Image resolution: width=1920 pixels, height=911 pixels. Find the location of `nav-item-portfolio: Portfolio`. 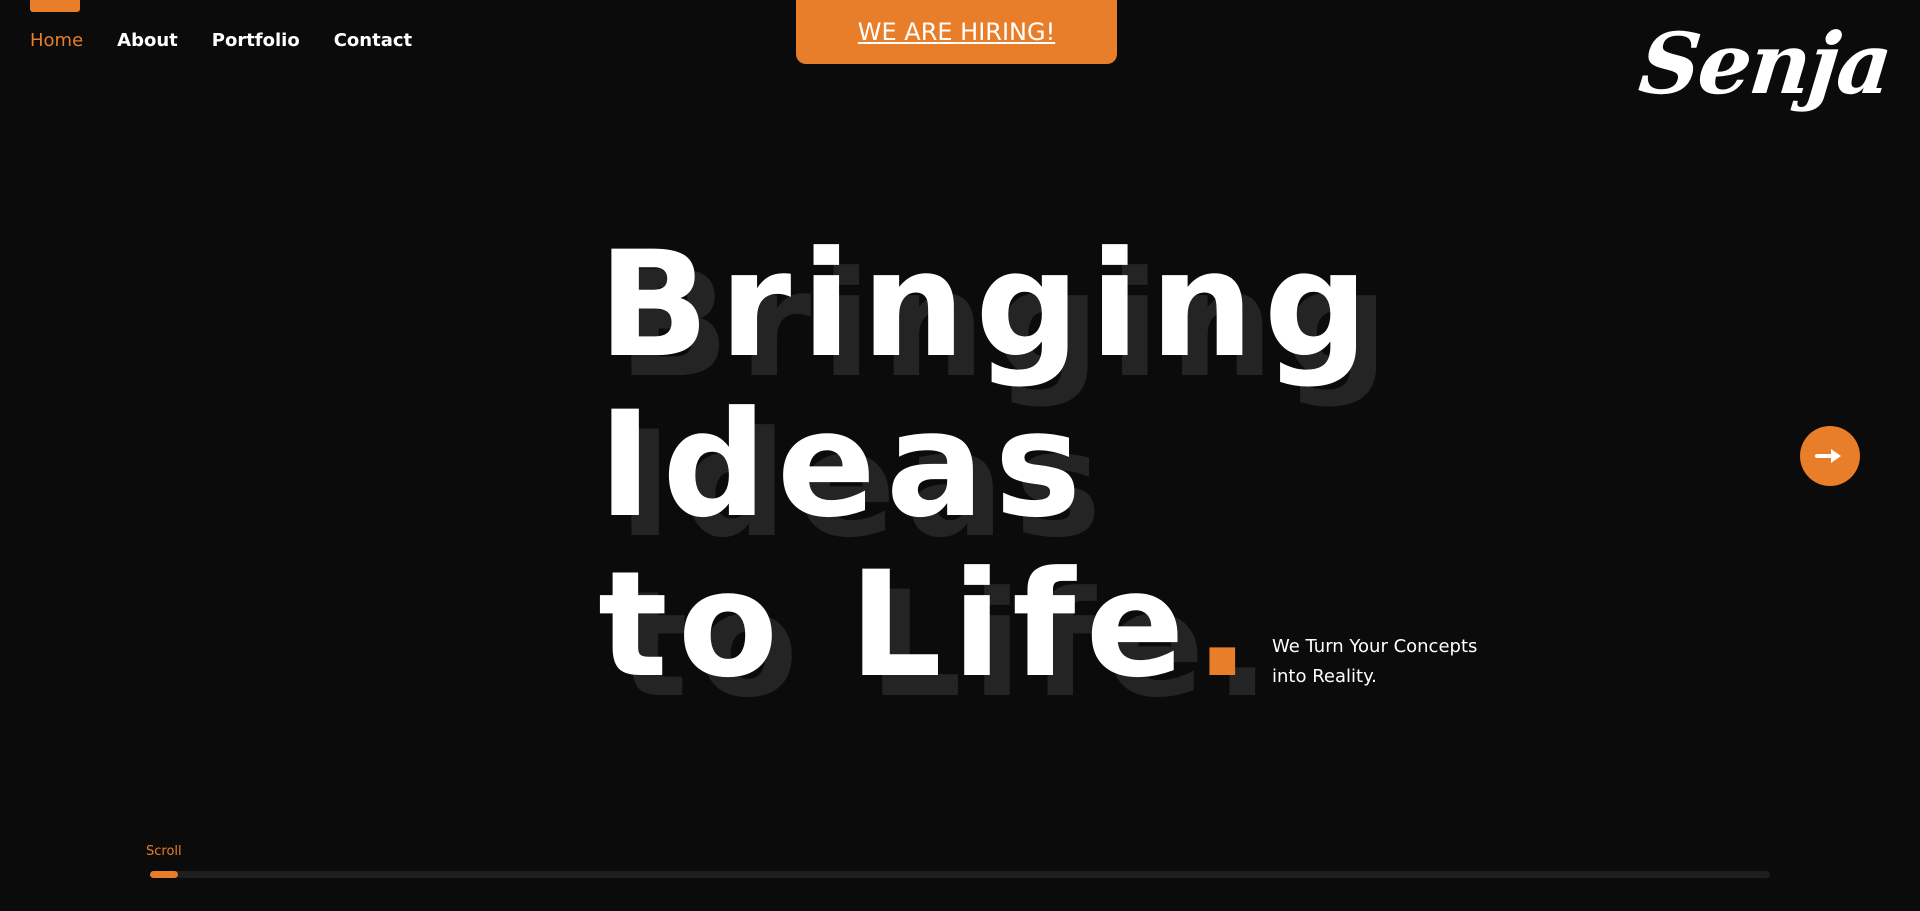

nav-item-portfolio: Portfolio is located at coordinates (256, 40).